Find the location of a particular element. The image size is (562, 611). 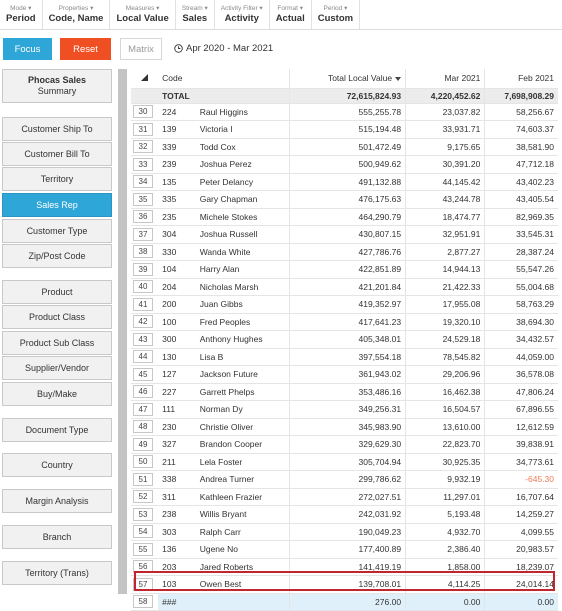

row-number-box: 34 is located at coordinates (143, 182).